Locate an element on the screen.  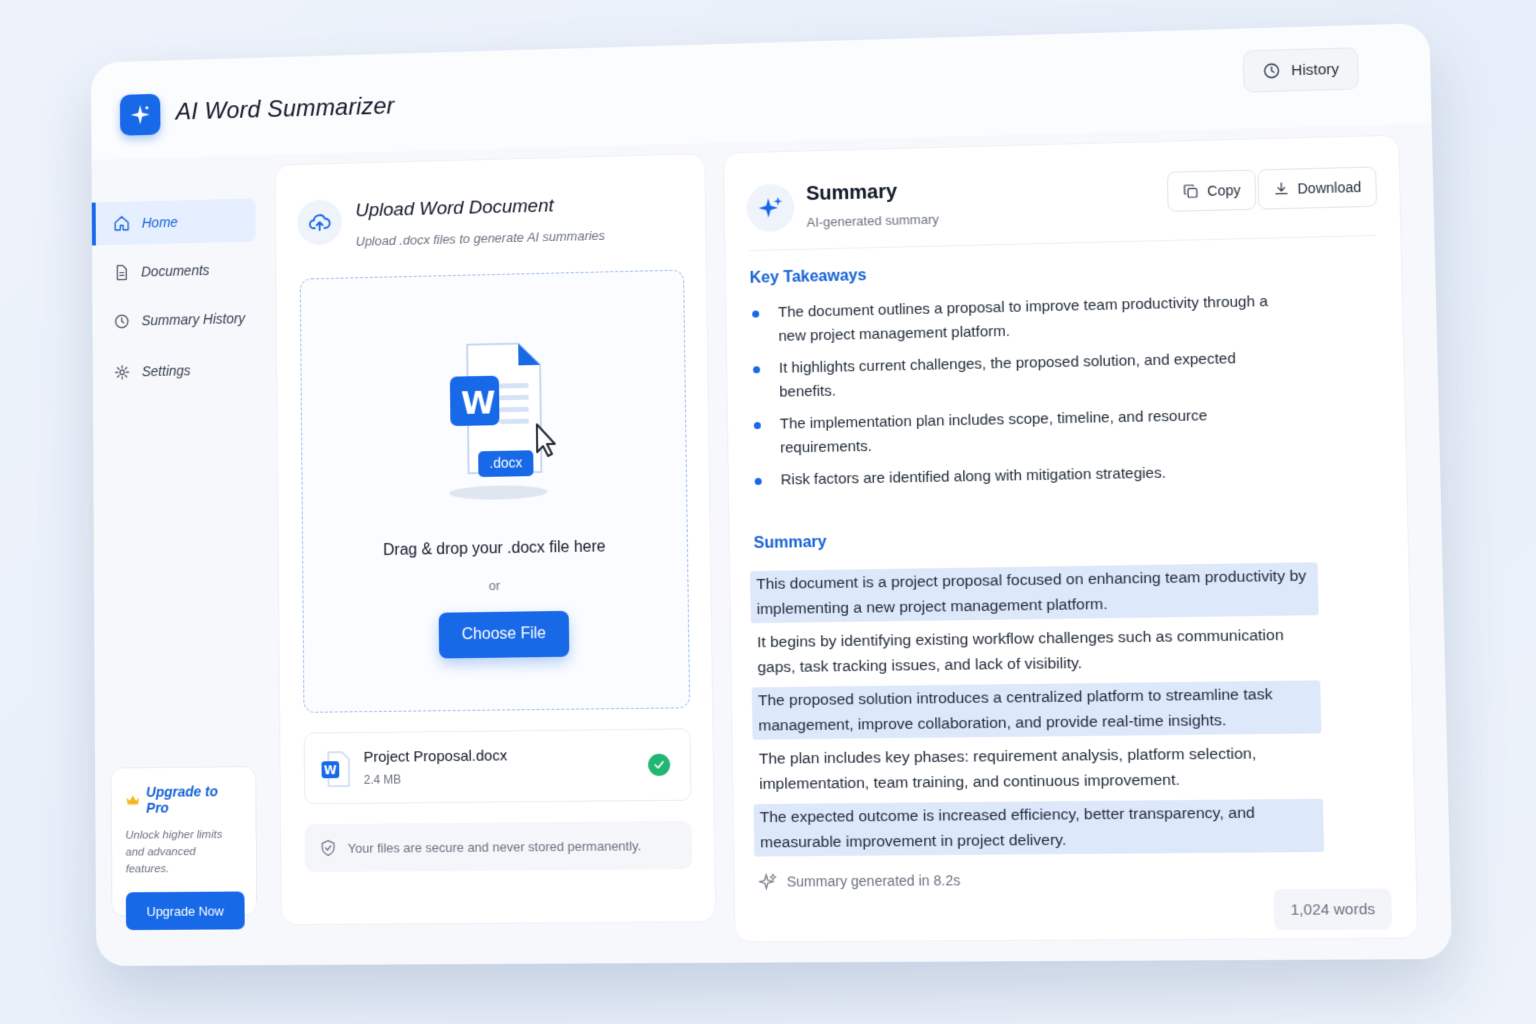
upload-title: Upload Word Document is located at coordinates (454, 209).